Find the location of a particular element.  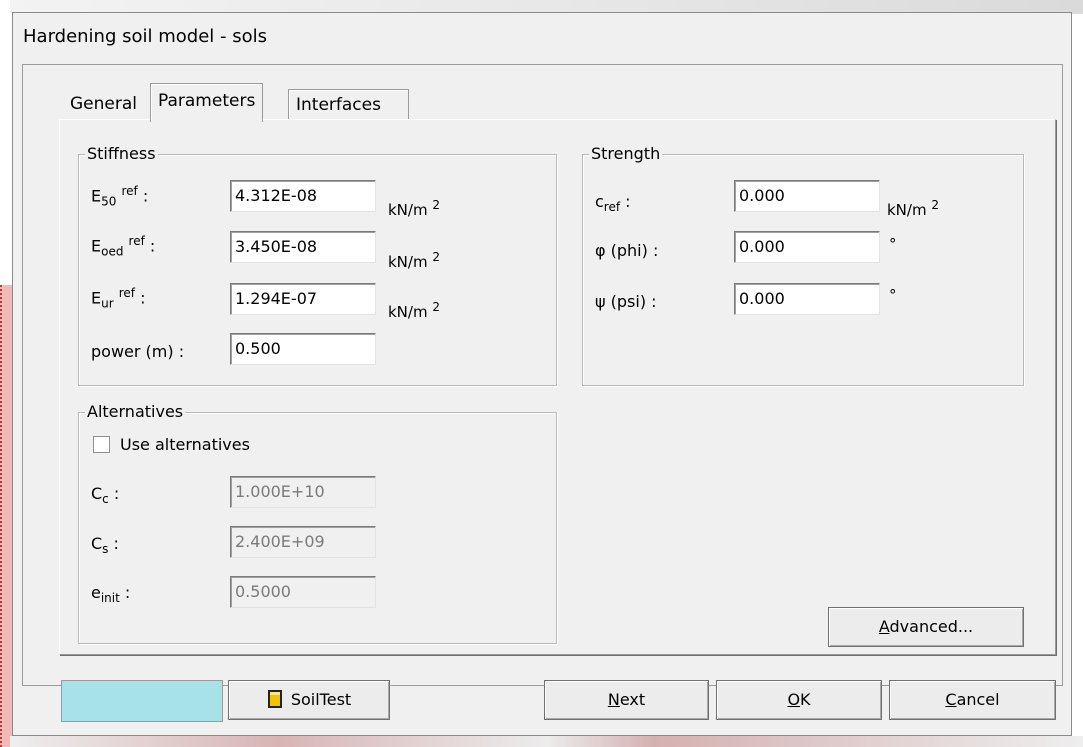

phi-unit: ° is located at coordinates (893, 244).